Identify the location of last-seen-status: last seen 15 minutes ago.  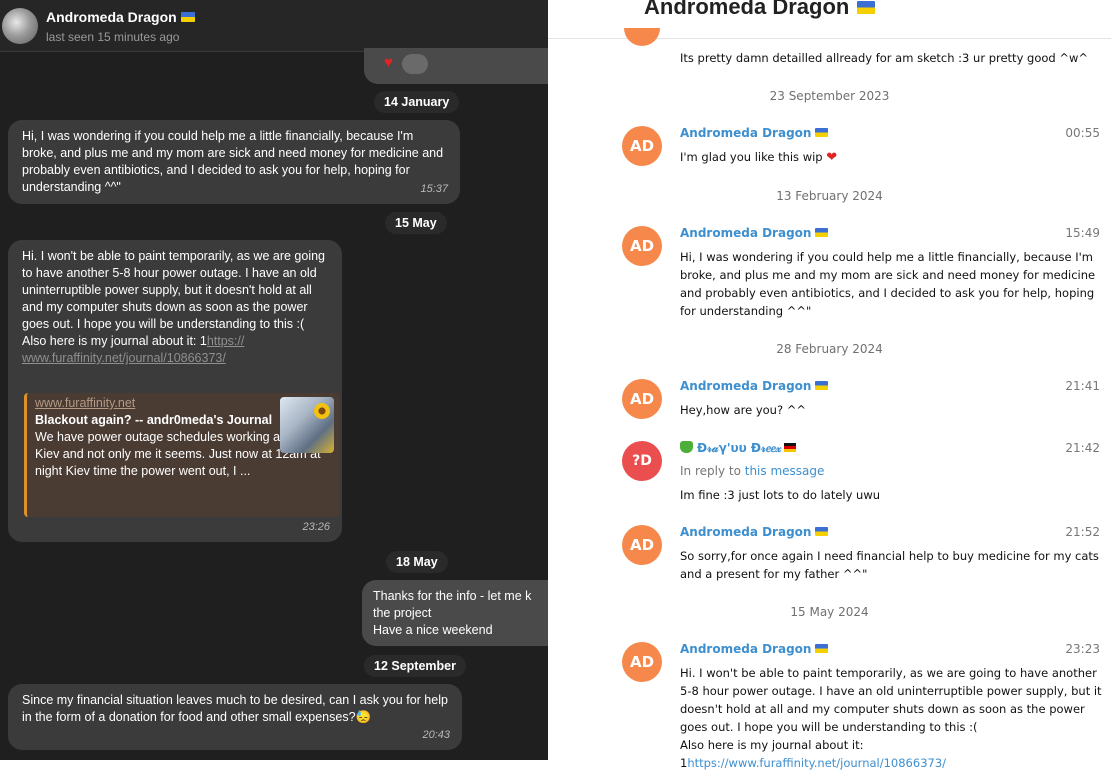
(113, 37).